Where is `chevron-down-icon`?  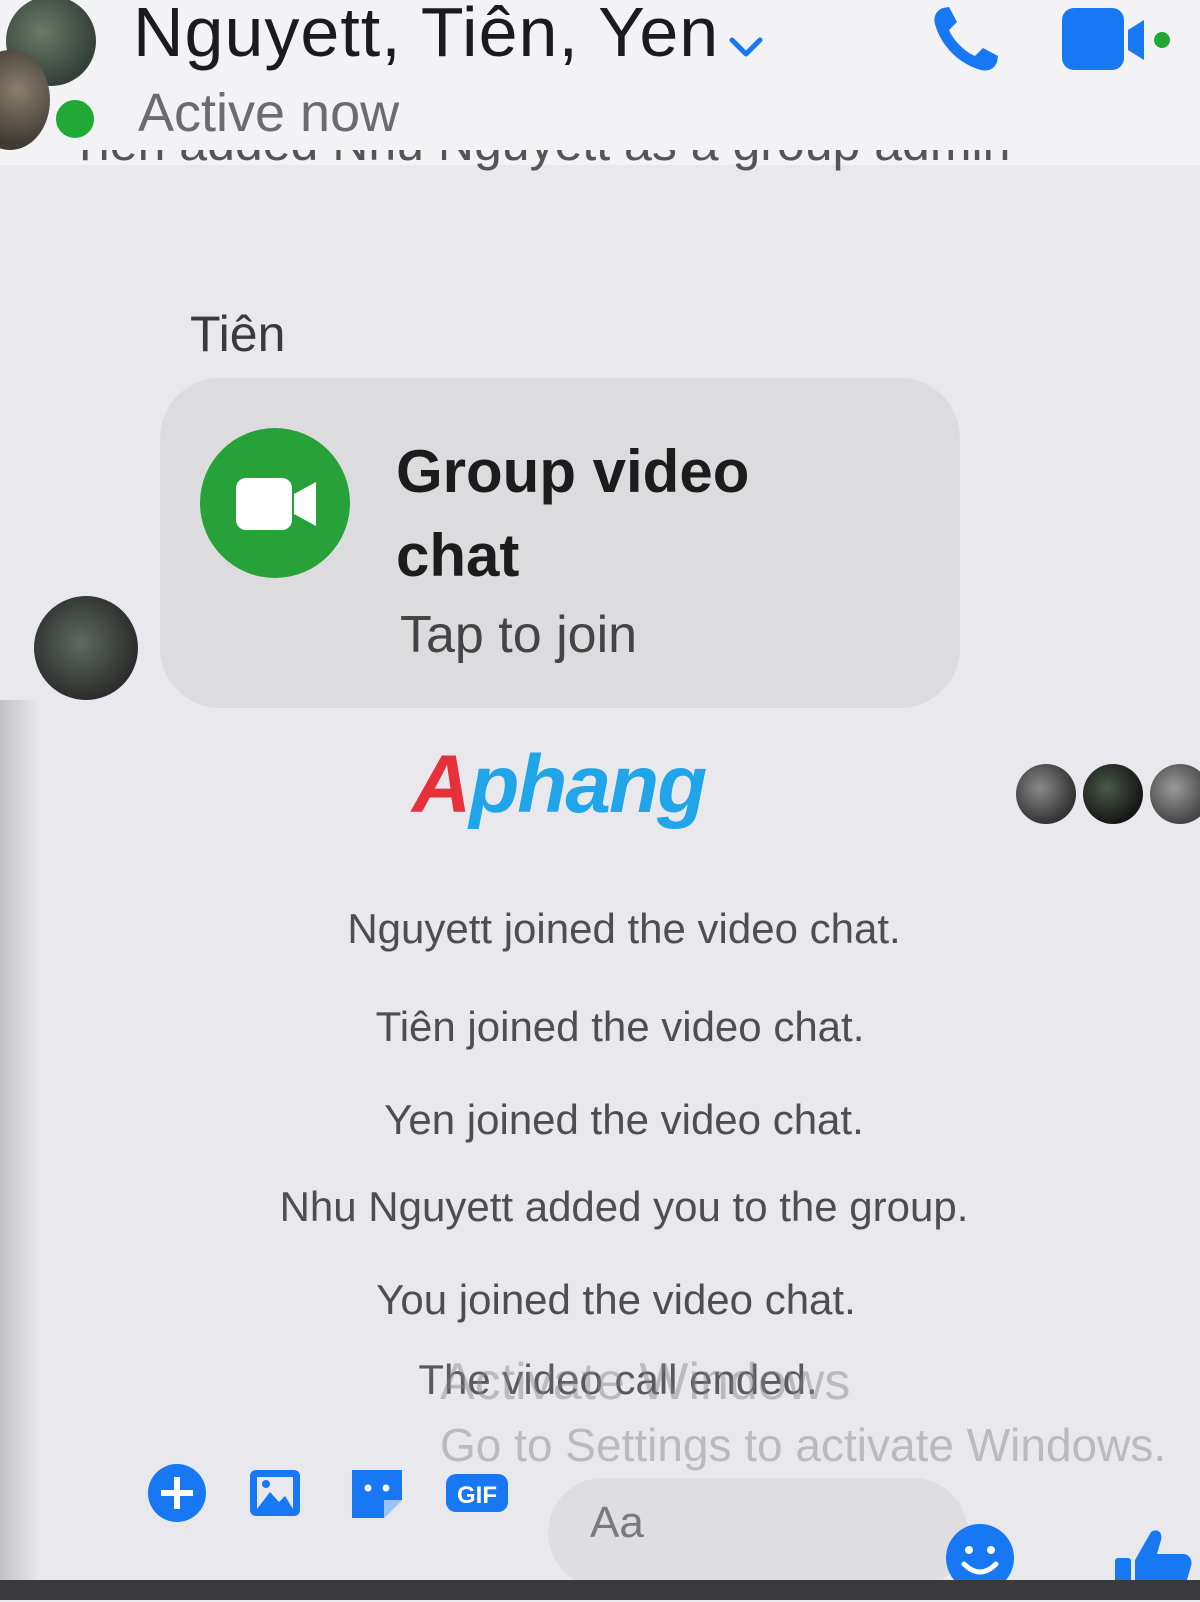 chevron-down-icon is located at coordinates (746, 46).